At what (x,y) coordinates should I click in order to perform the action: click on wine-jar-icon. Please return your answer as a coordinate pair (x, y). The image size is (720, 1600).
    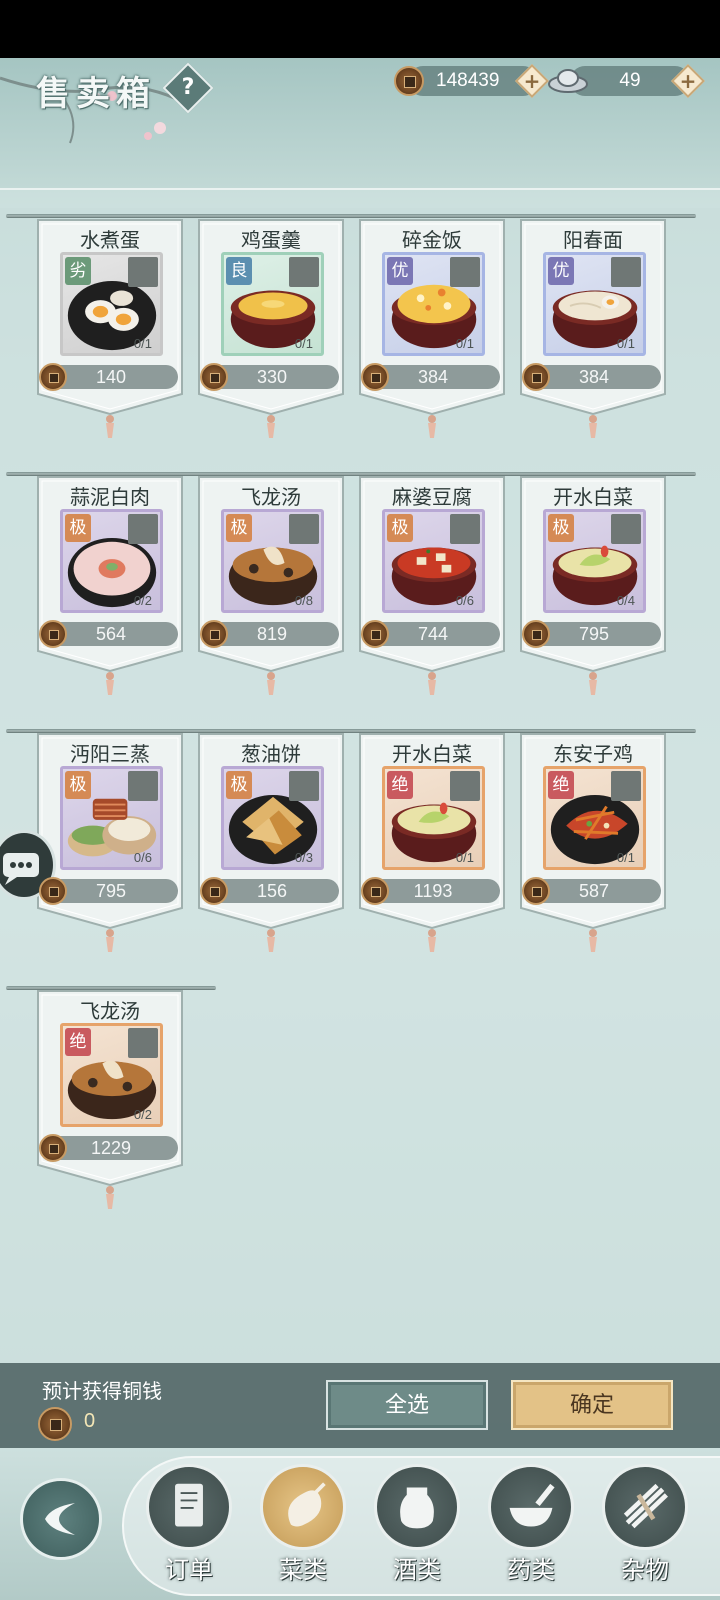
    Looking at the image, I should click on (417, 1508).